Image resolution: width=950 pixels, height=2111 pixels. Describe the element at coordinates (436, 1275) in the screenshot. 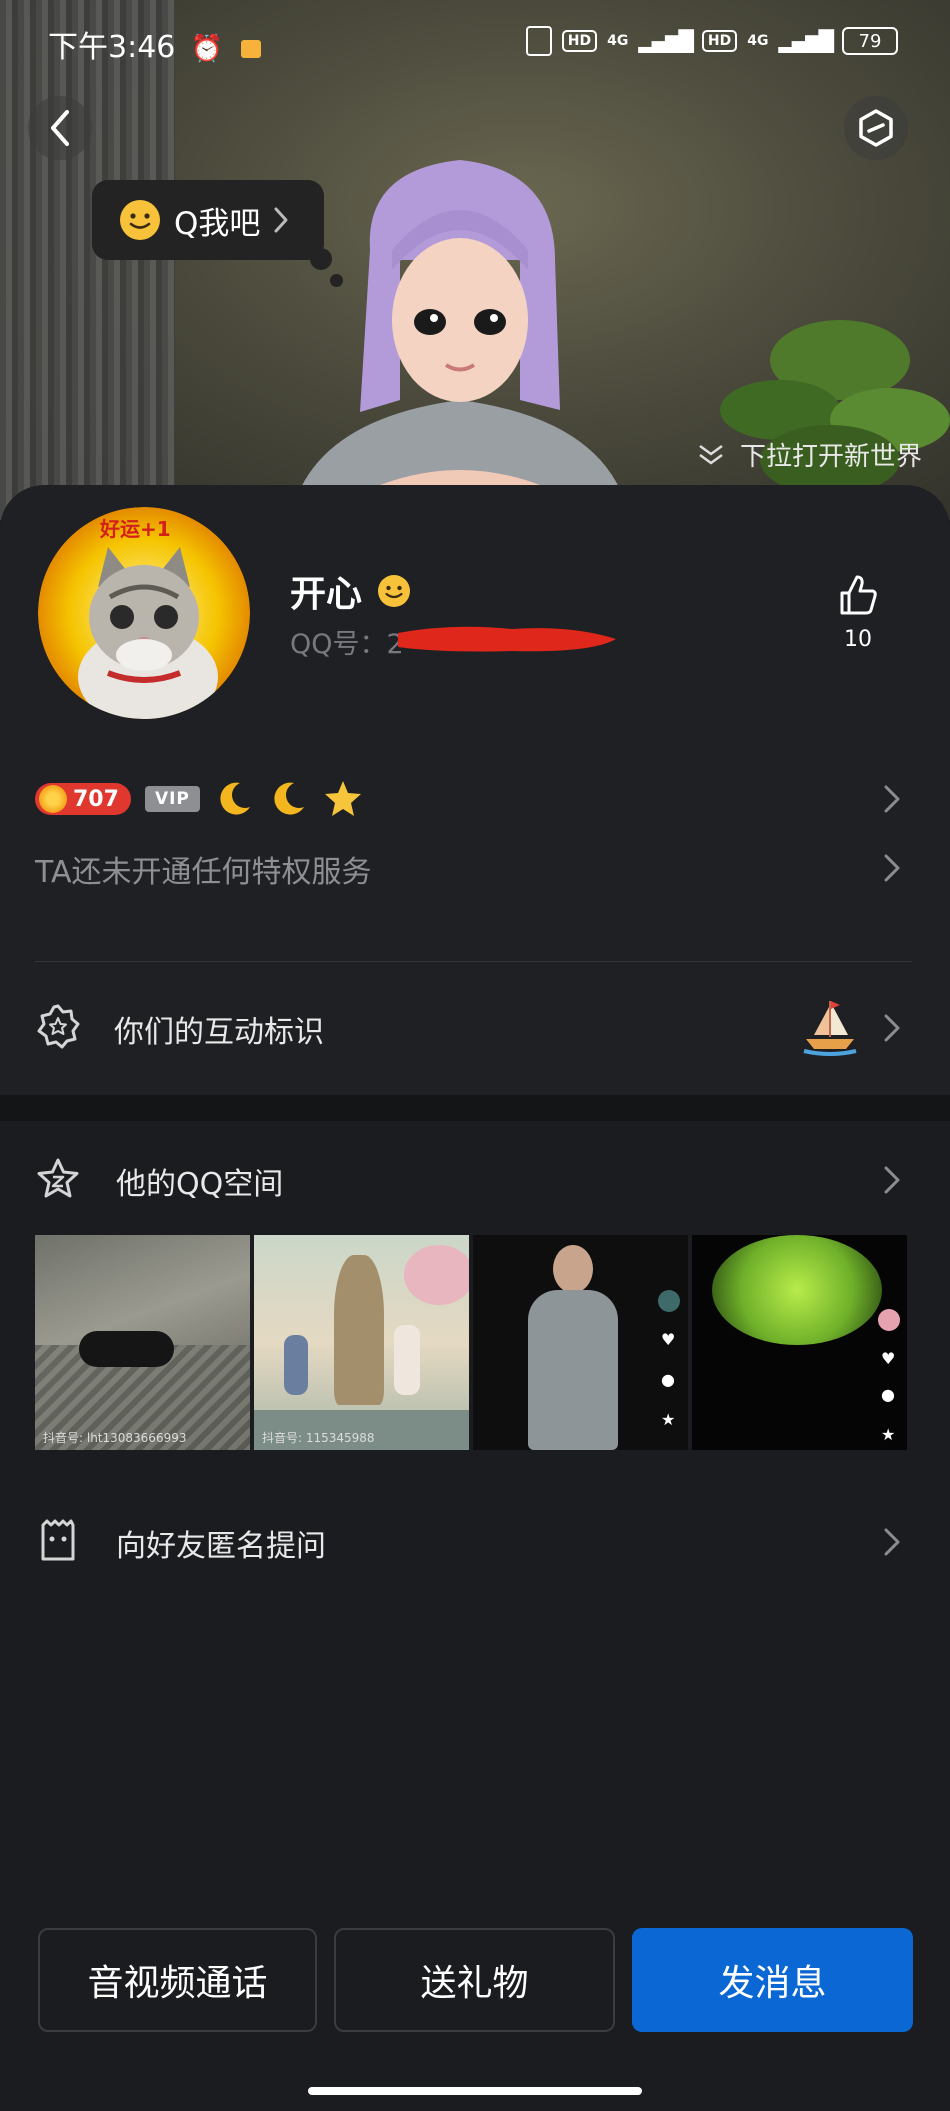

I see `blossom-shape` at that location.